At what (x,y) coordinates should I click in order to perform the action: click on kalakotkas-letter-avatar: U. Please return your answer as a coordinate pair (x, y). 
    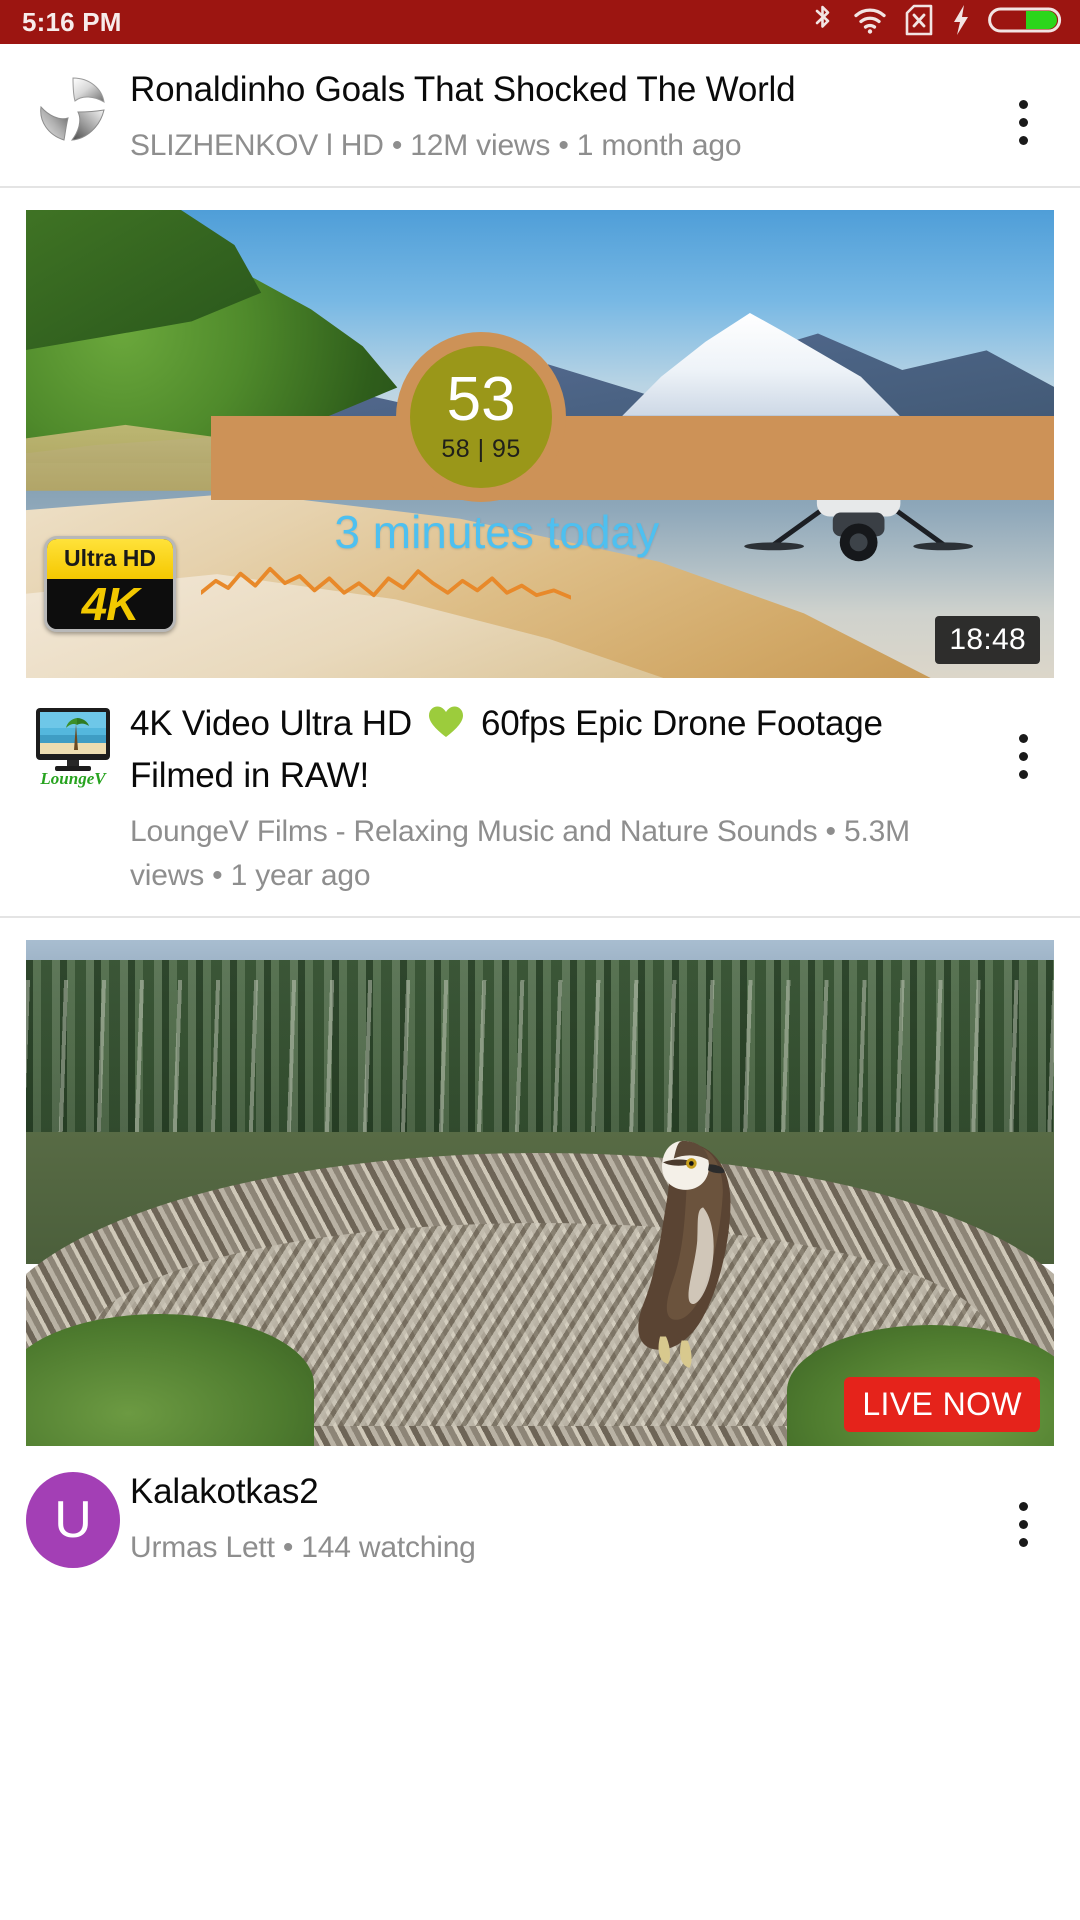
    Looking at the image, I should click on (73, 1520).